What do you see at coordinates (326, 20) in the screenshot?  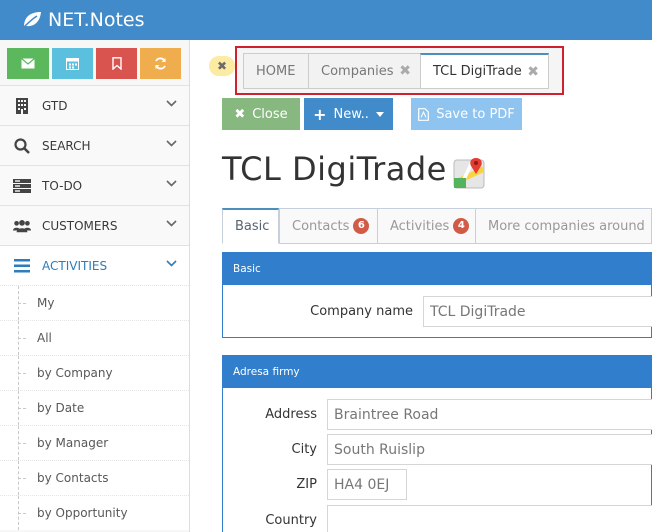 I see `top-navbar: NET.Notes` at bounding box center [326, 20].